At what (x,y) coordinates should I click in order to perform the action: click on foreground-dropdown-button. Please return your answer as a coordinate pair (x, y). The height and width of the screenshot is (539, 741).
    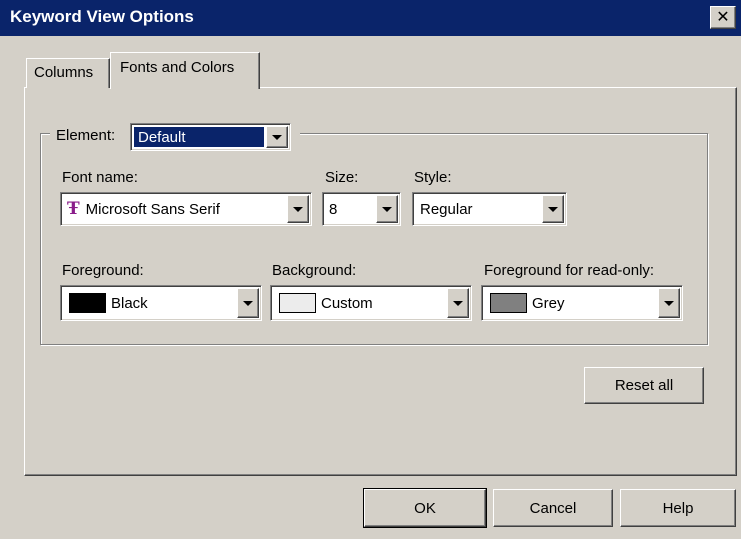
    Looking at the image, I should click on (248, 303).